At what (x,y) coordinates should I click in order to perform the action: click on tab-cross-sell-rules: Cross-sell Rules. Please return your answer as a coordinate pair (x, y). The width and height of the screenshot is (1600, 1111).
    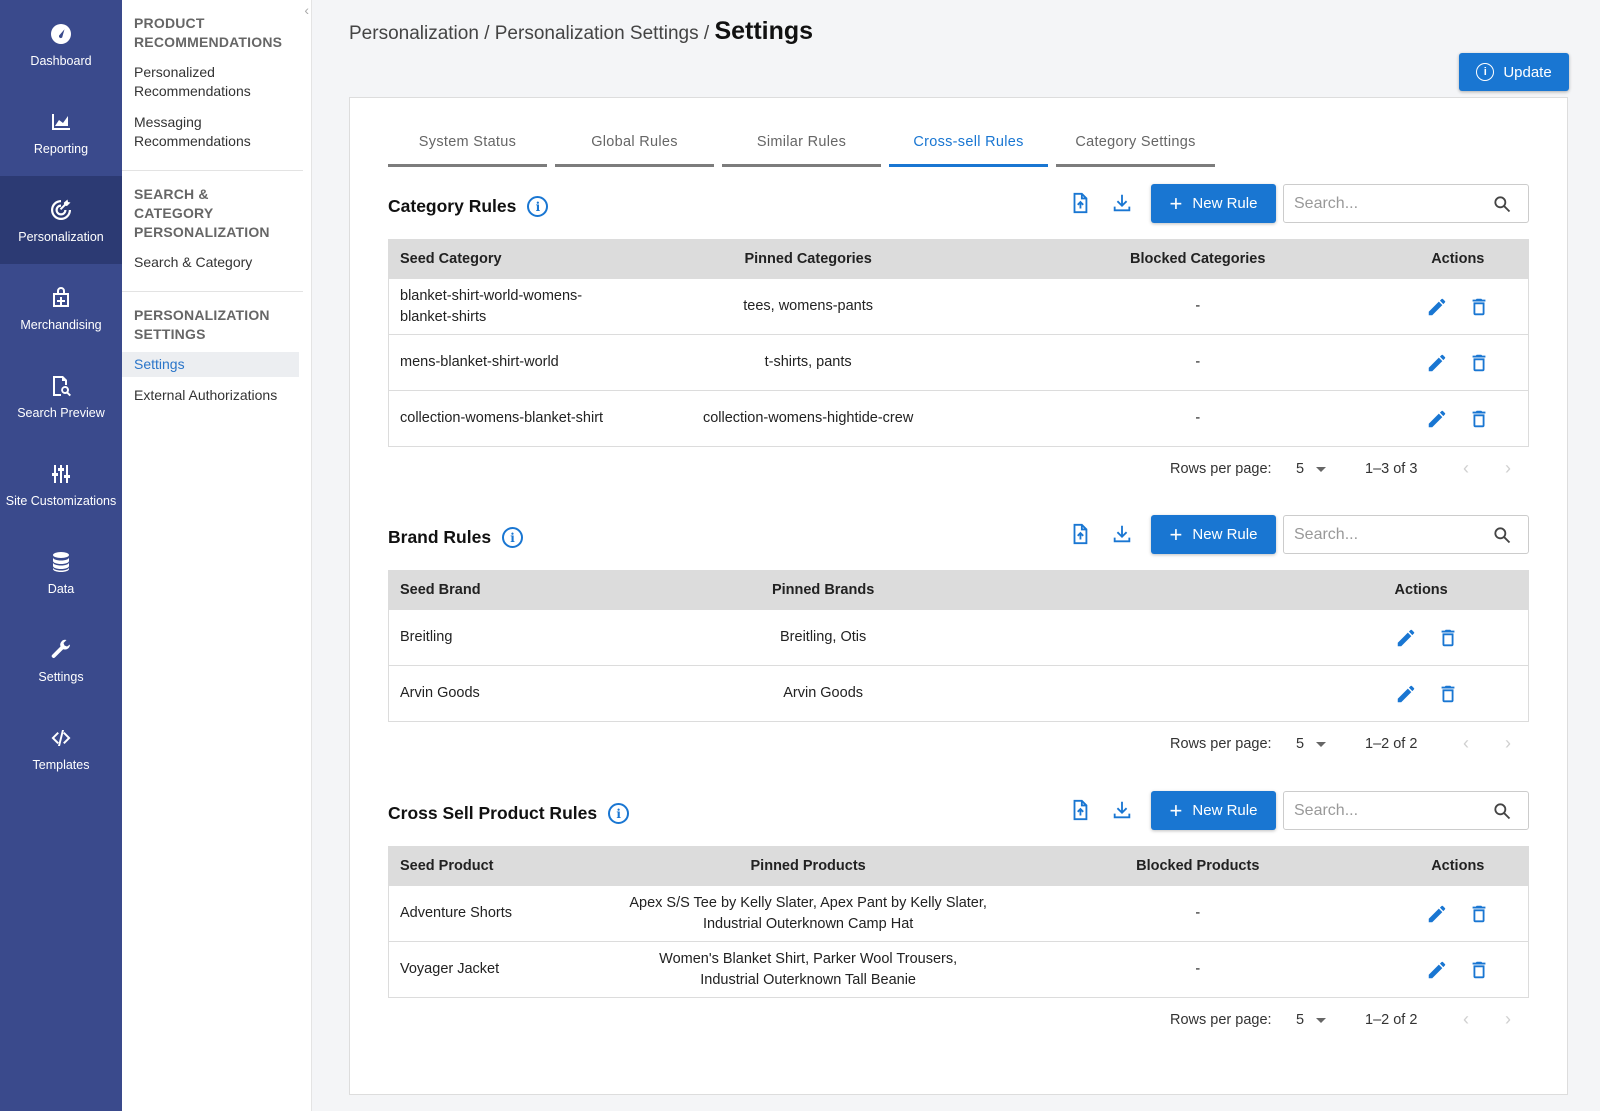
    Looking at the image, I should click on (968, 143).